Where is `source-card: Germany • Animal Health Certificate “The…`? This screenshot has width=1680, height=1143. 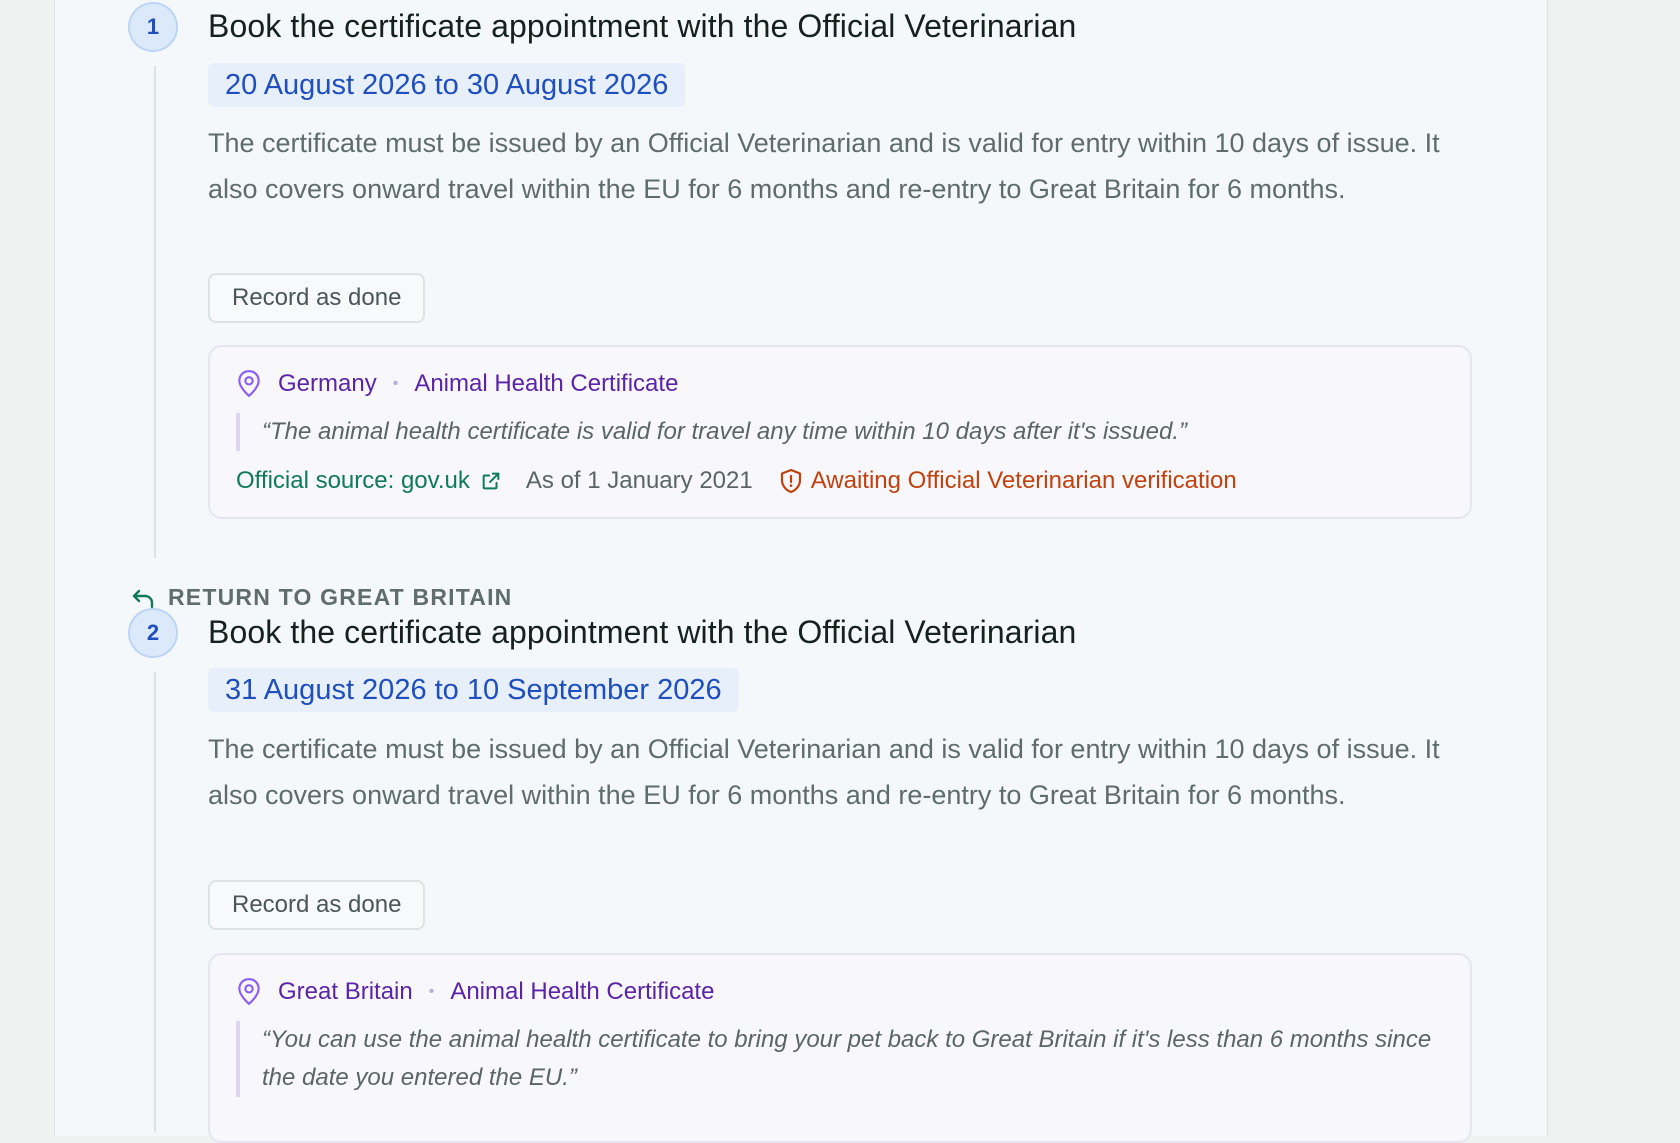
source-card: Germany • Animal Health Certificate “The… is located at coordinates (840, 432).